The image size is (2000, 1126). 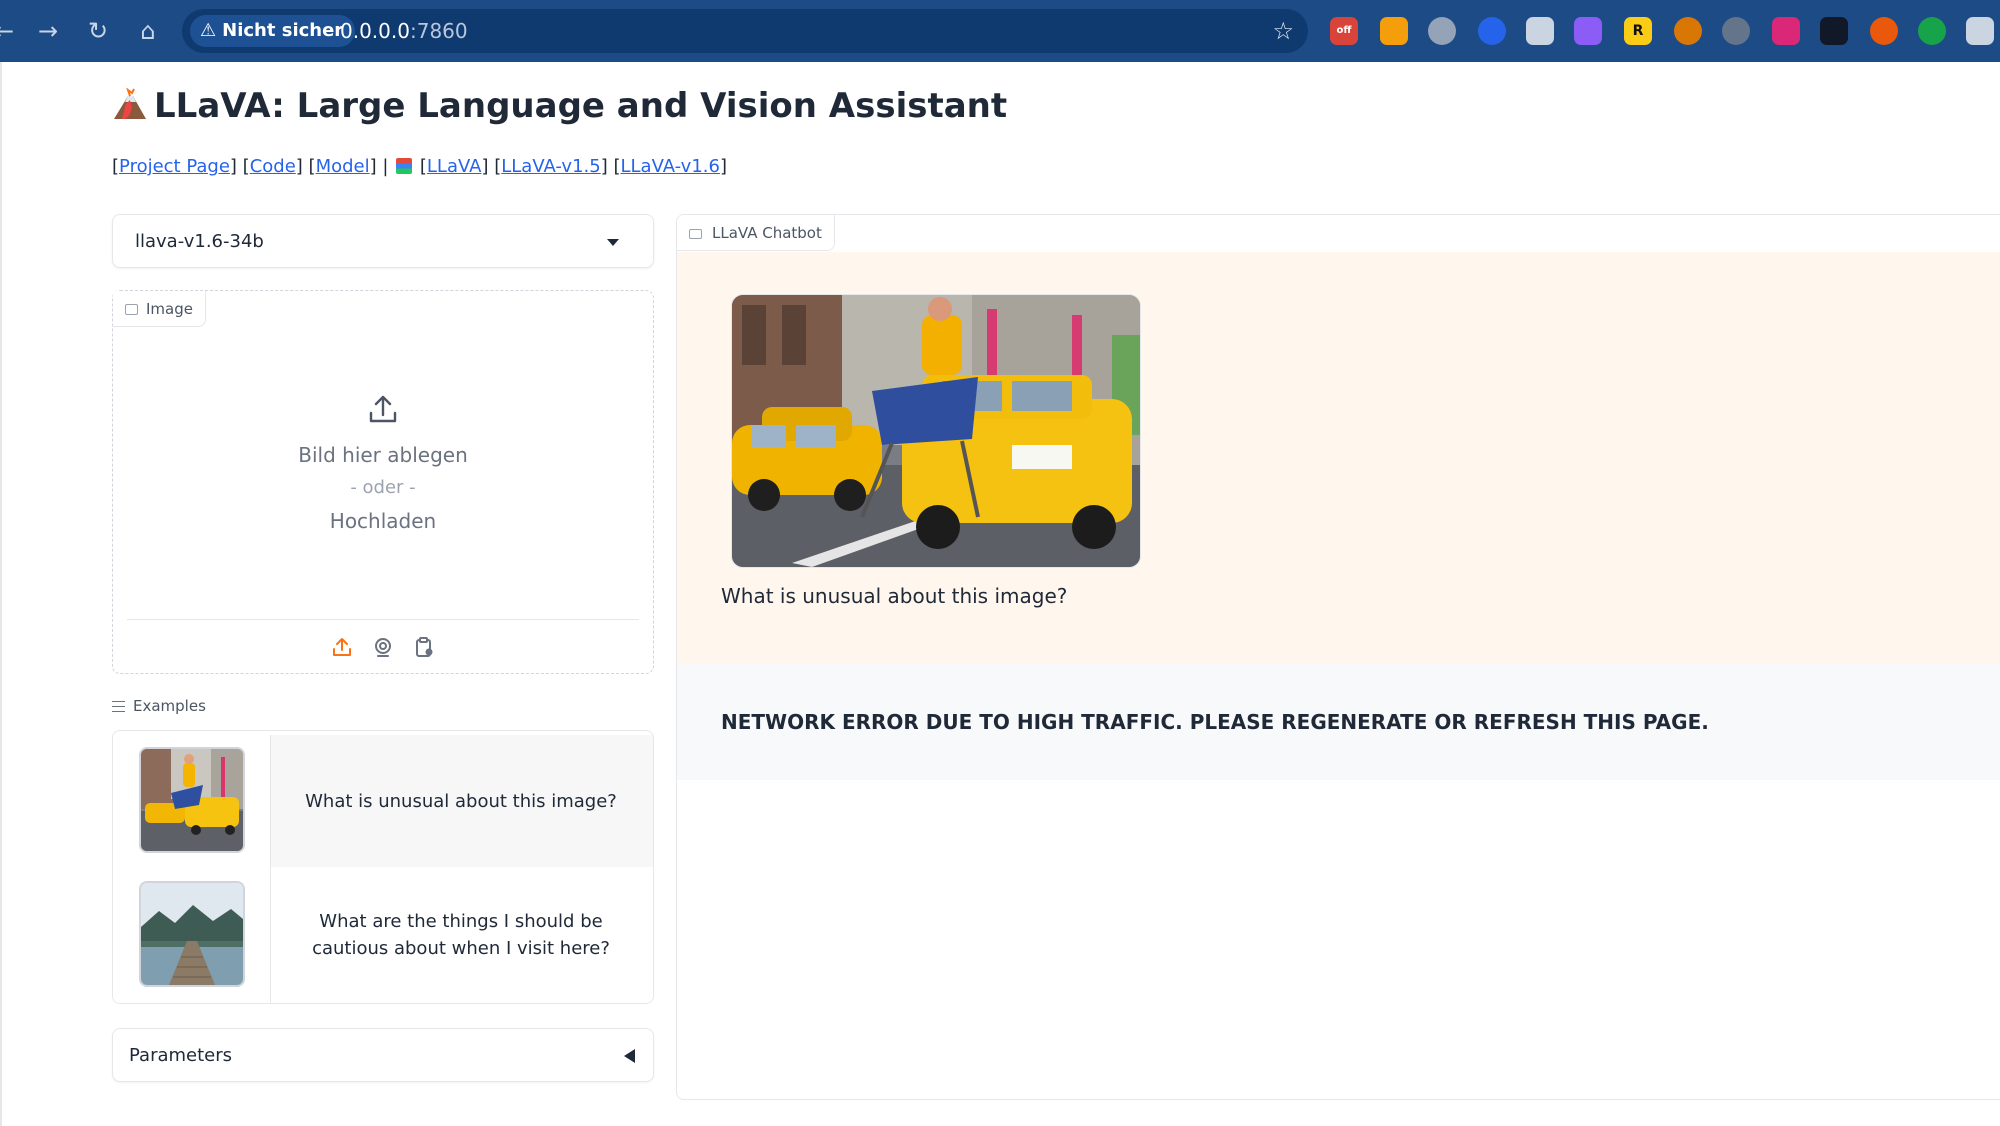 I want to click on clipboard-source-icon, so click(x=424, y=647).